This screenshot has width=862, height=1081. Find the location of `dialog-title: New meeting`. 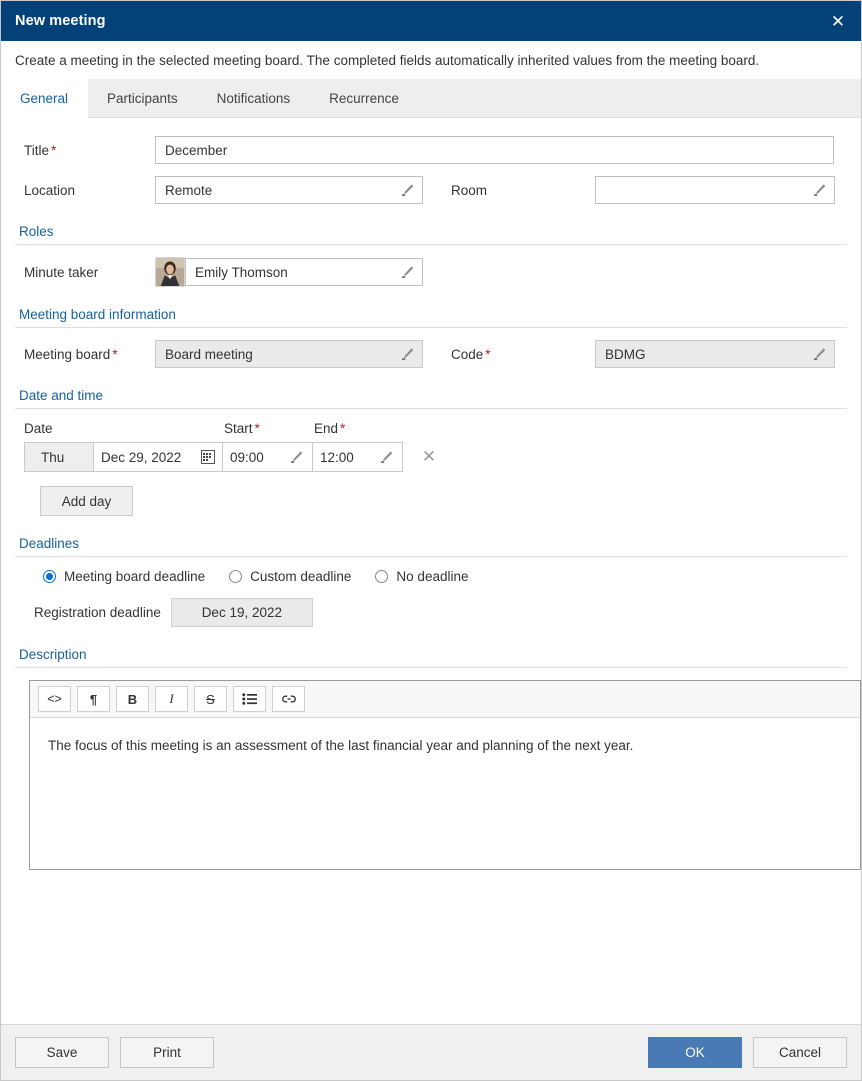

dialog-title: New meeting is located at coordinates (60, 21).